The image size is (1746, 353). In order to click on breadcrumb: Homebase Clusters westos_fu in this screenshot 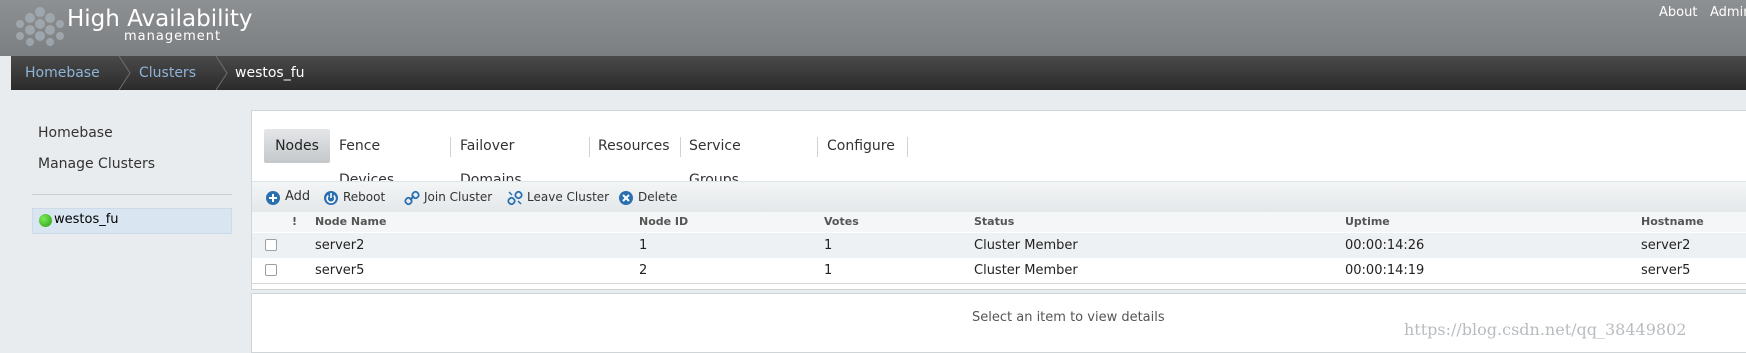, I will do `click(878, 73)`.